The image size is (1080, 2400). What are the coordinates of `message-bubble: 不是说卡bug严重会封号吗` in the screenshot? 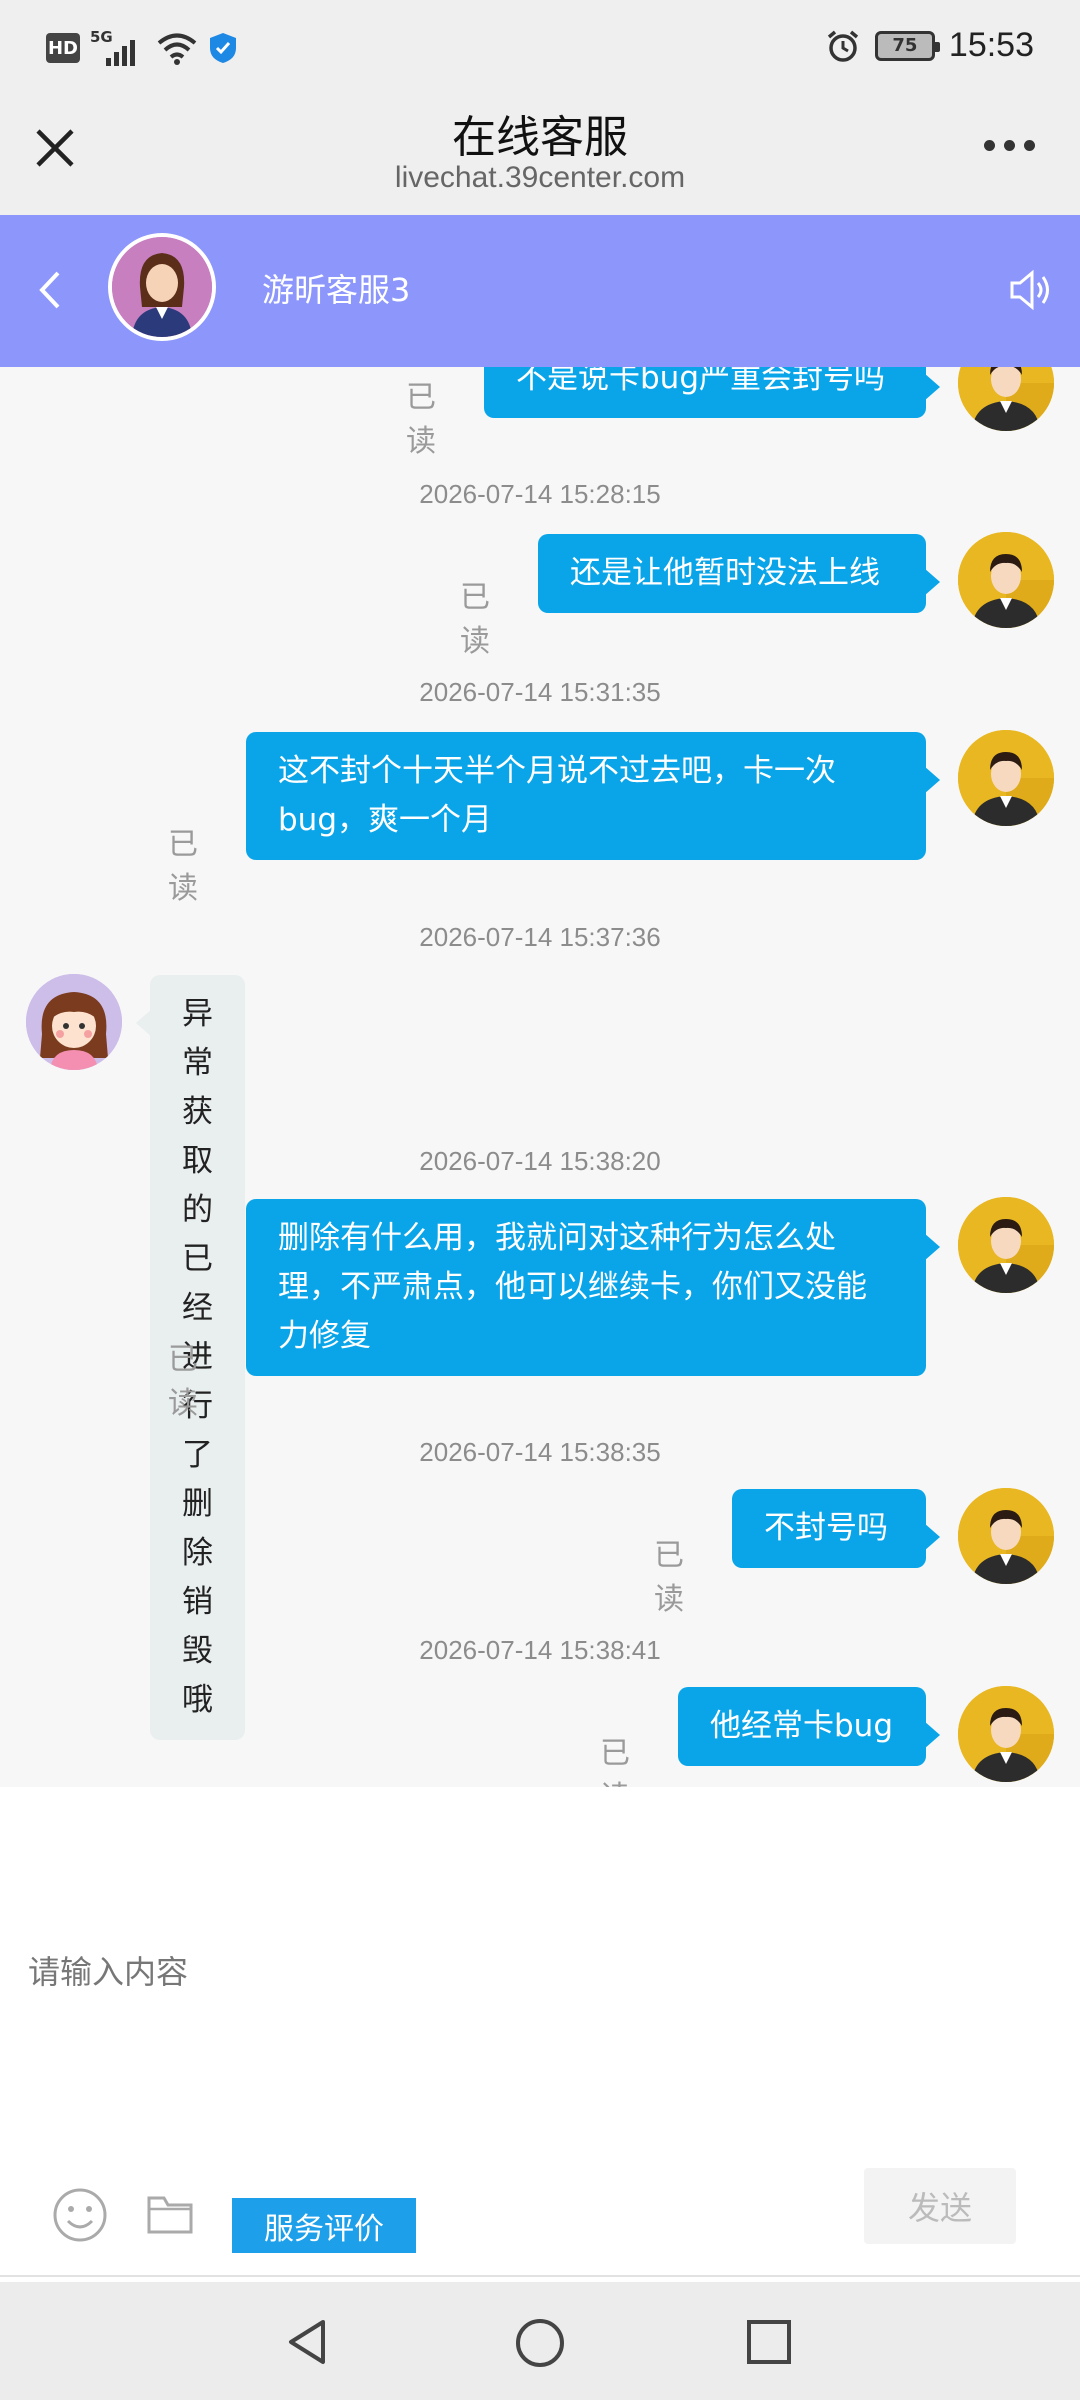 It's located at (712, 392).